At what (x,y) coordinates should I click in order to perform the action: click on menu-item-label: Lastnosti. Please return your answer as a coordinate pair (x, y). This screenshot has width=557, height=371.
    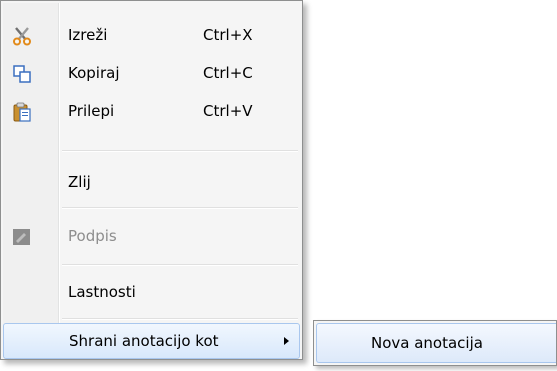
    Looking at the image, I should click on (102, 292).